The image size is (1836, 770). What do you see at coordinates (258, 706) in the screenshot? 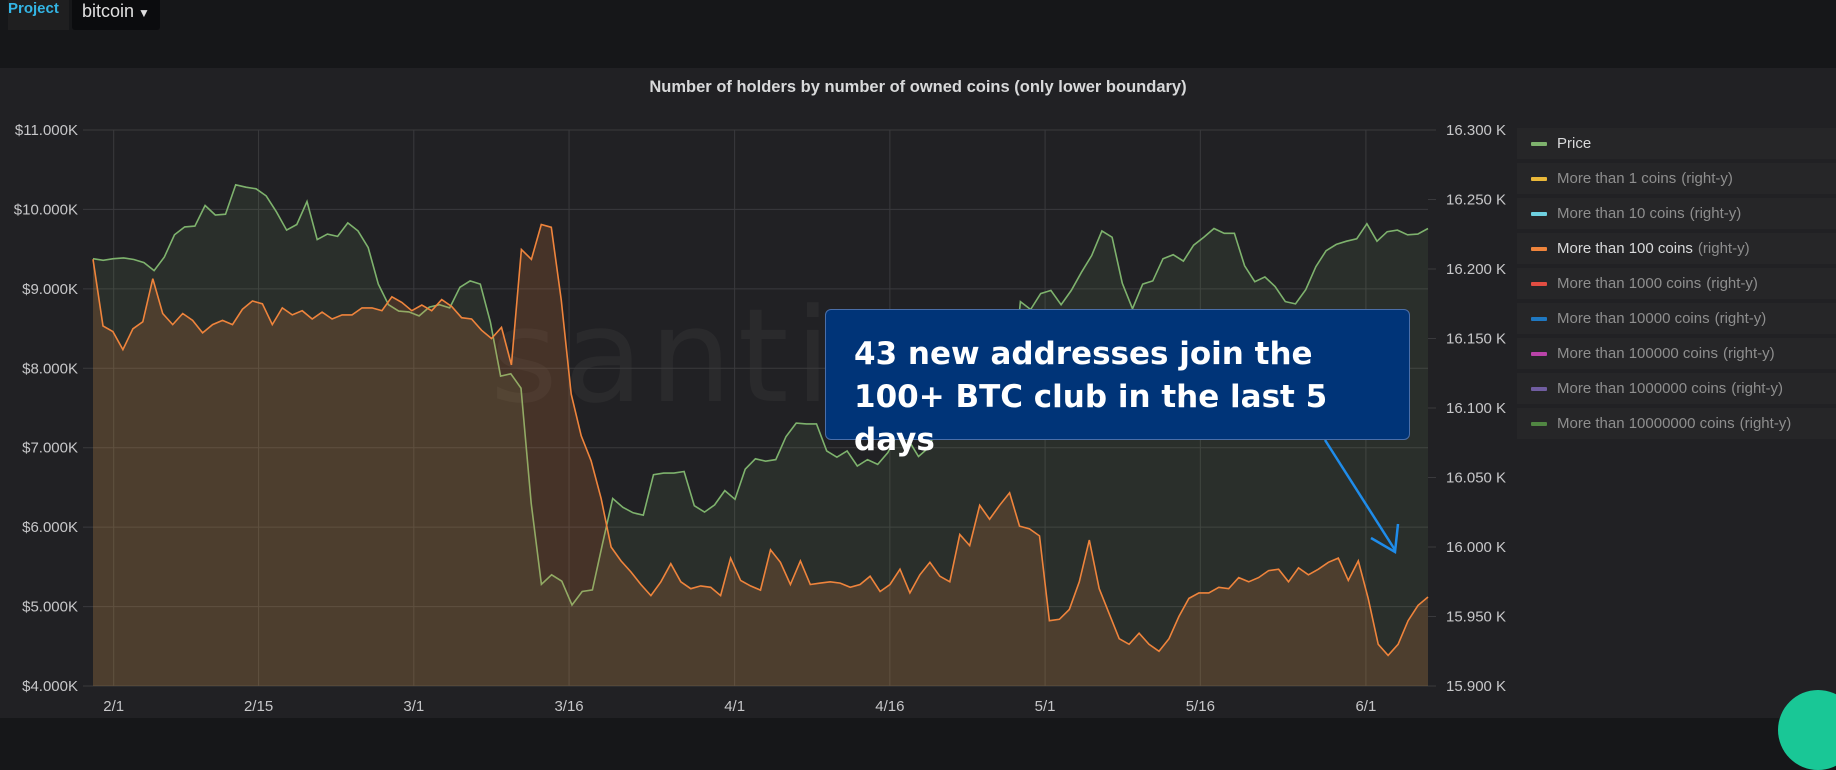
I see `x-axis-tick-label: 2/15` at bounding box center [258, 706].